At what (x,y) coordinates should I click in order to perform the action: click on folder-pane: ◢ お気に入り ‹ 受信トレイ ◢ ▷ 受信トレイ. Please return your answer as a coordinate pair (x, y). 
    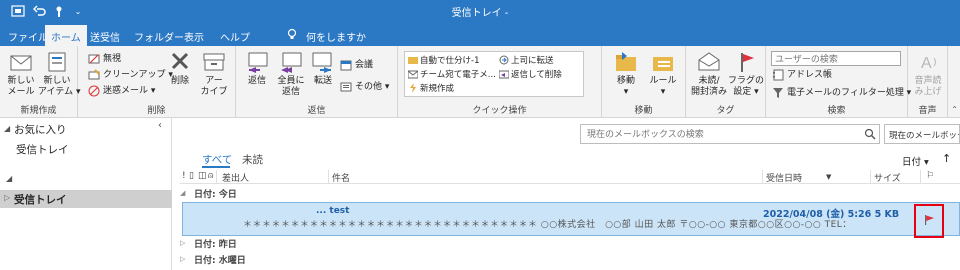
    Looking at the image, I should click on (86, 194).